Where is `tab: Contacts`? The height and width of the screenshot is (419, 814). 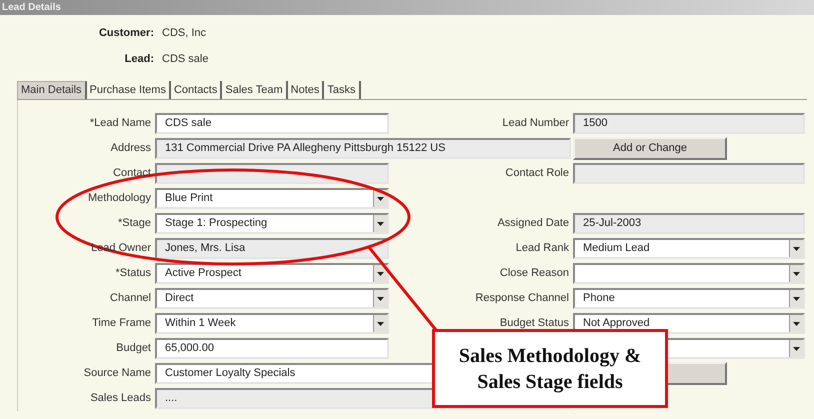 tab: Contacts is located at coordinates (196, 90).